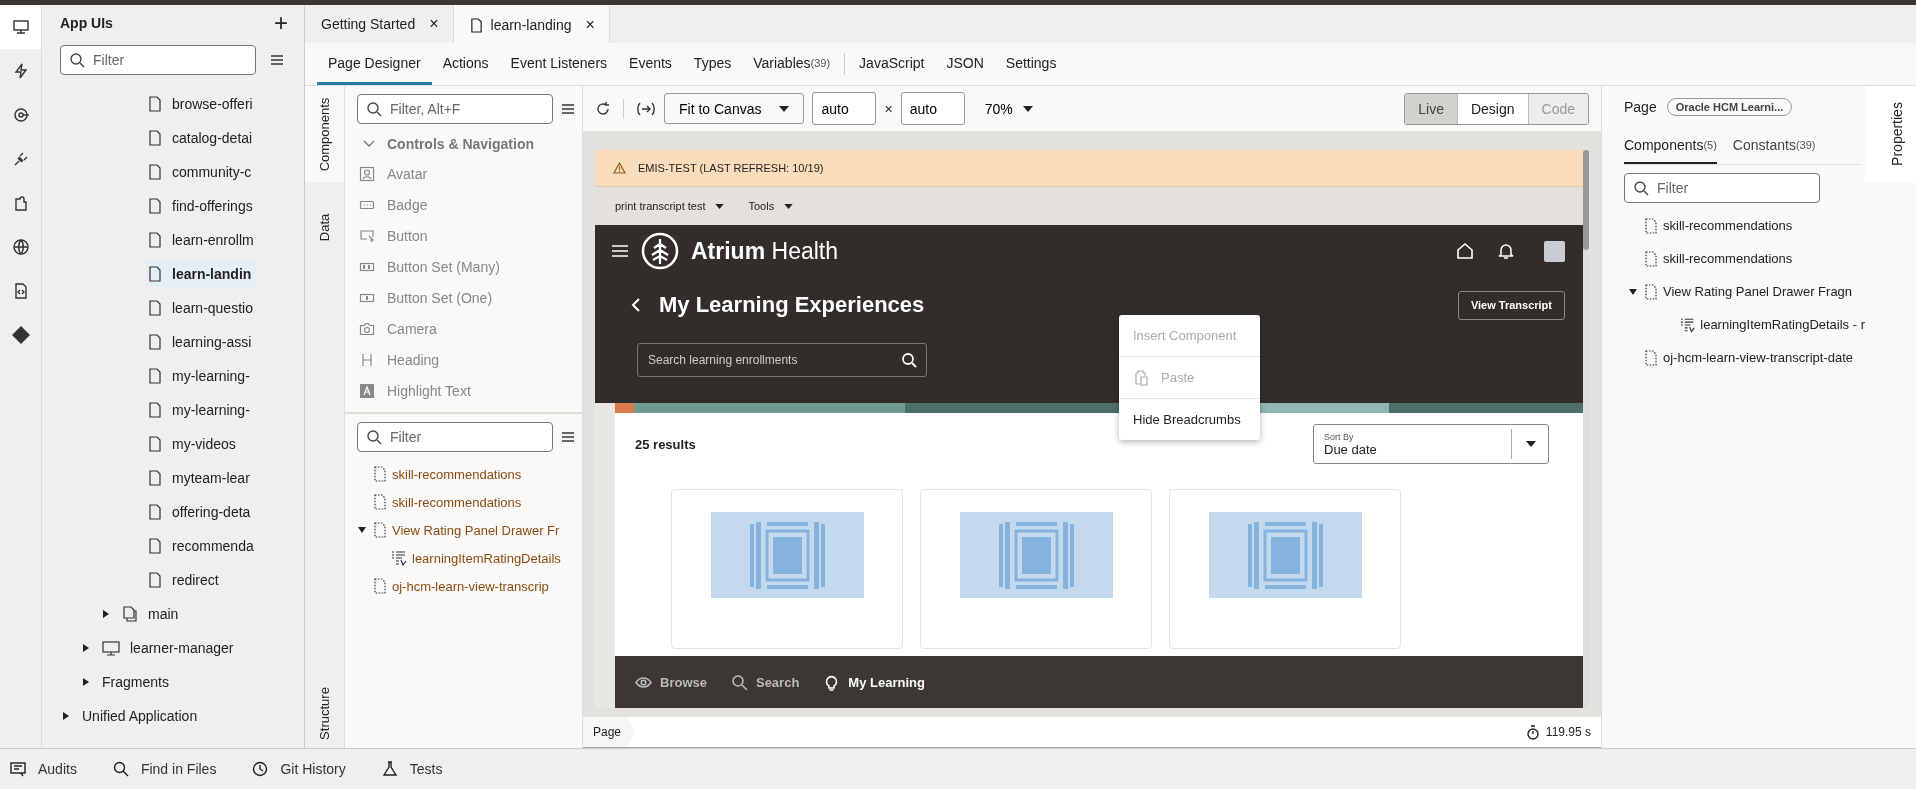  I want to click on properties-tab: Constants(39), so click(1774, 146).